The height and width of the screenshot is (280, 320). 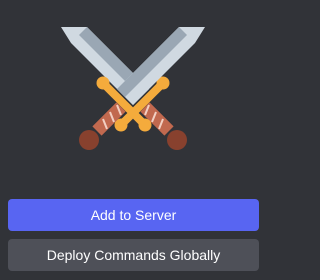 What do you see at coordinates (133, 215) in the screenshot?
I see `add-to-server-button: Add to Server` at bounding box center [133, 215].